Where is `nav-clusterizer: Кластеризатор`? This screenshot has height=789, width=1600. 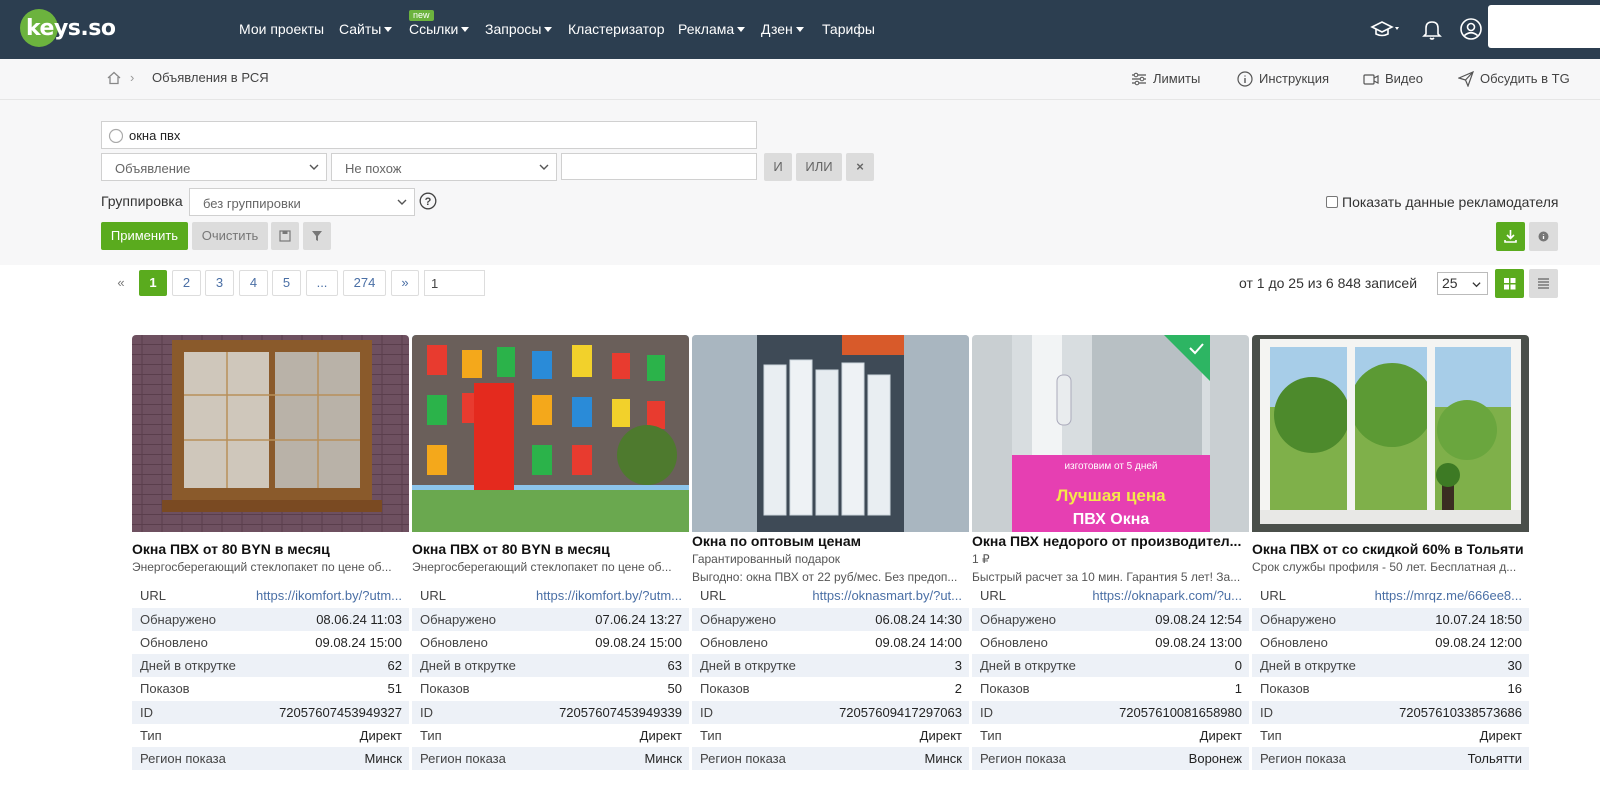 nav-clusterizer: Кластеризатор is located at coordinates (616, 29).